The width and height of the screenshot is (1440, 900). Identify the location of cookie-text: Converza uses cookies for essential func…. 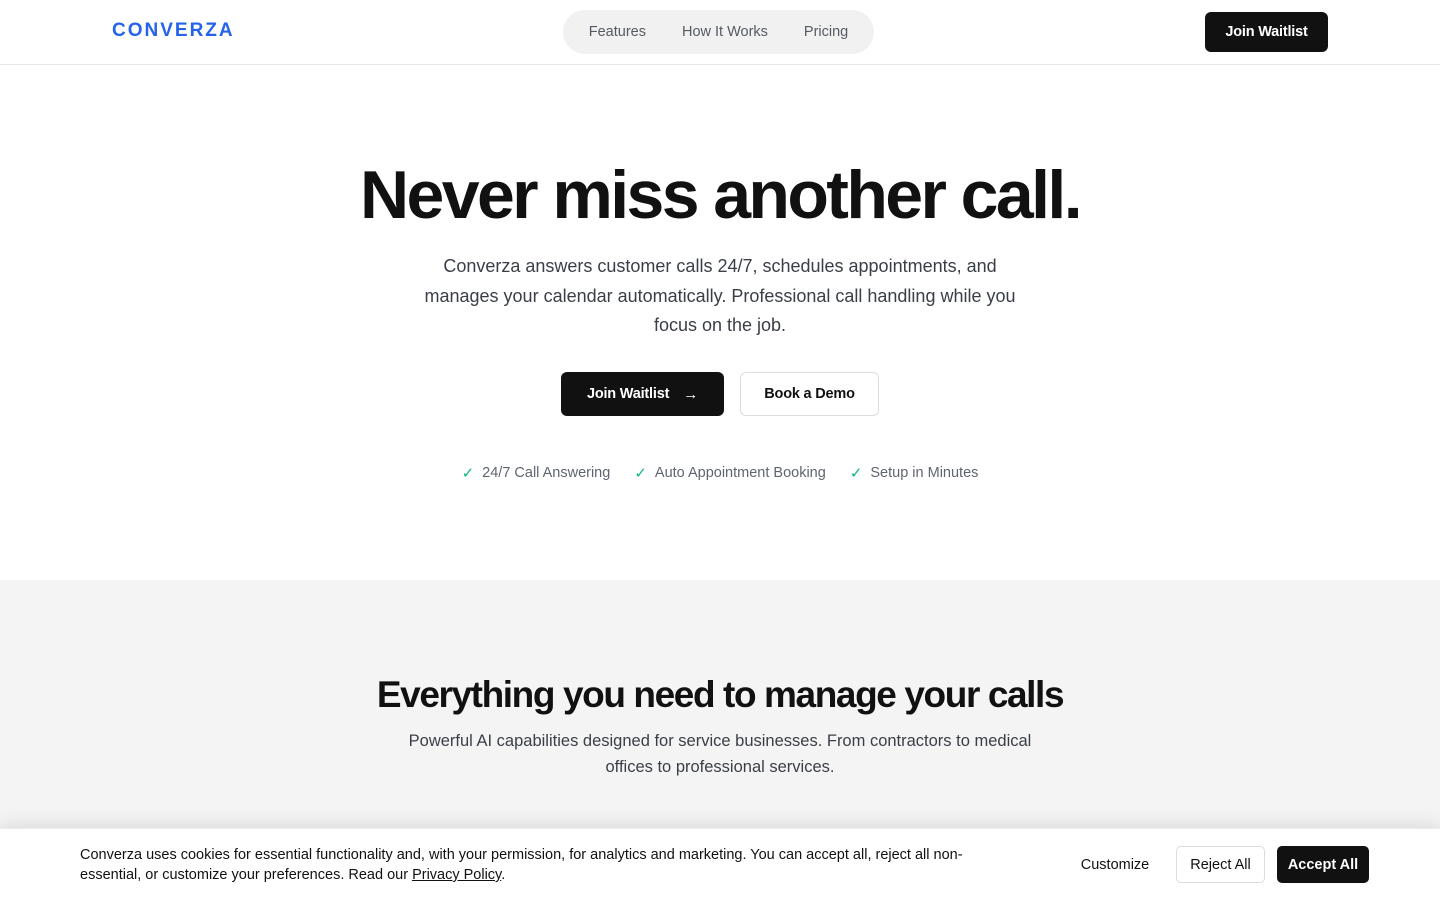
(521, 865).